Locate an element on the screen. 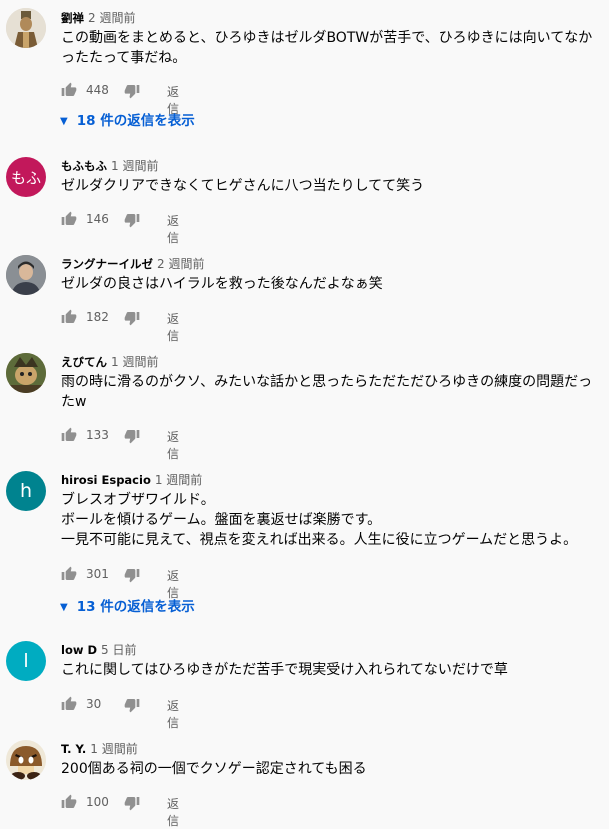  like-count: 448 is located at coordinates (97, 90).